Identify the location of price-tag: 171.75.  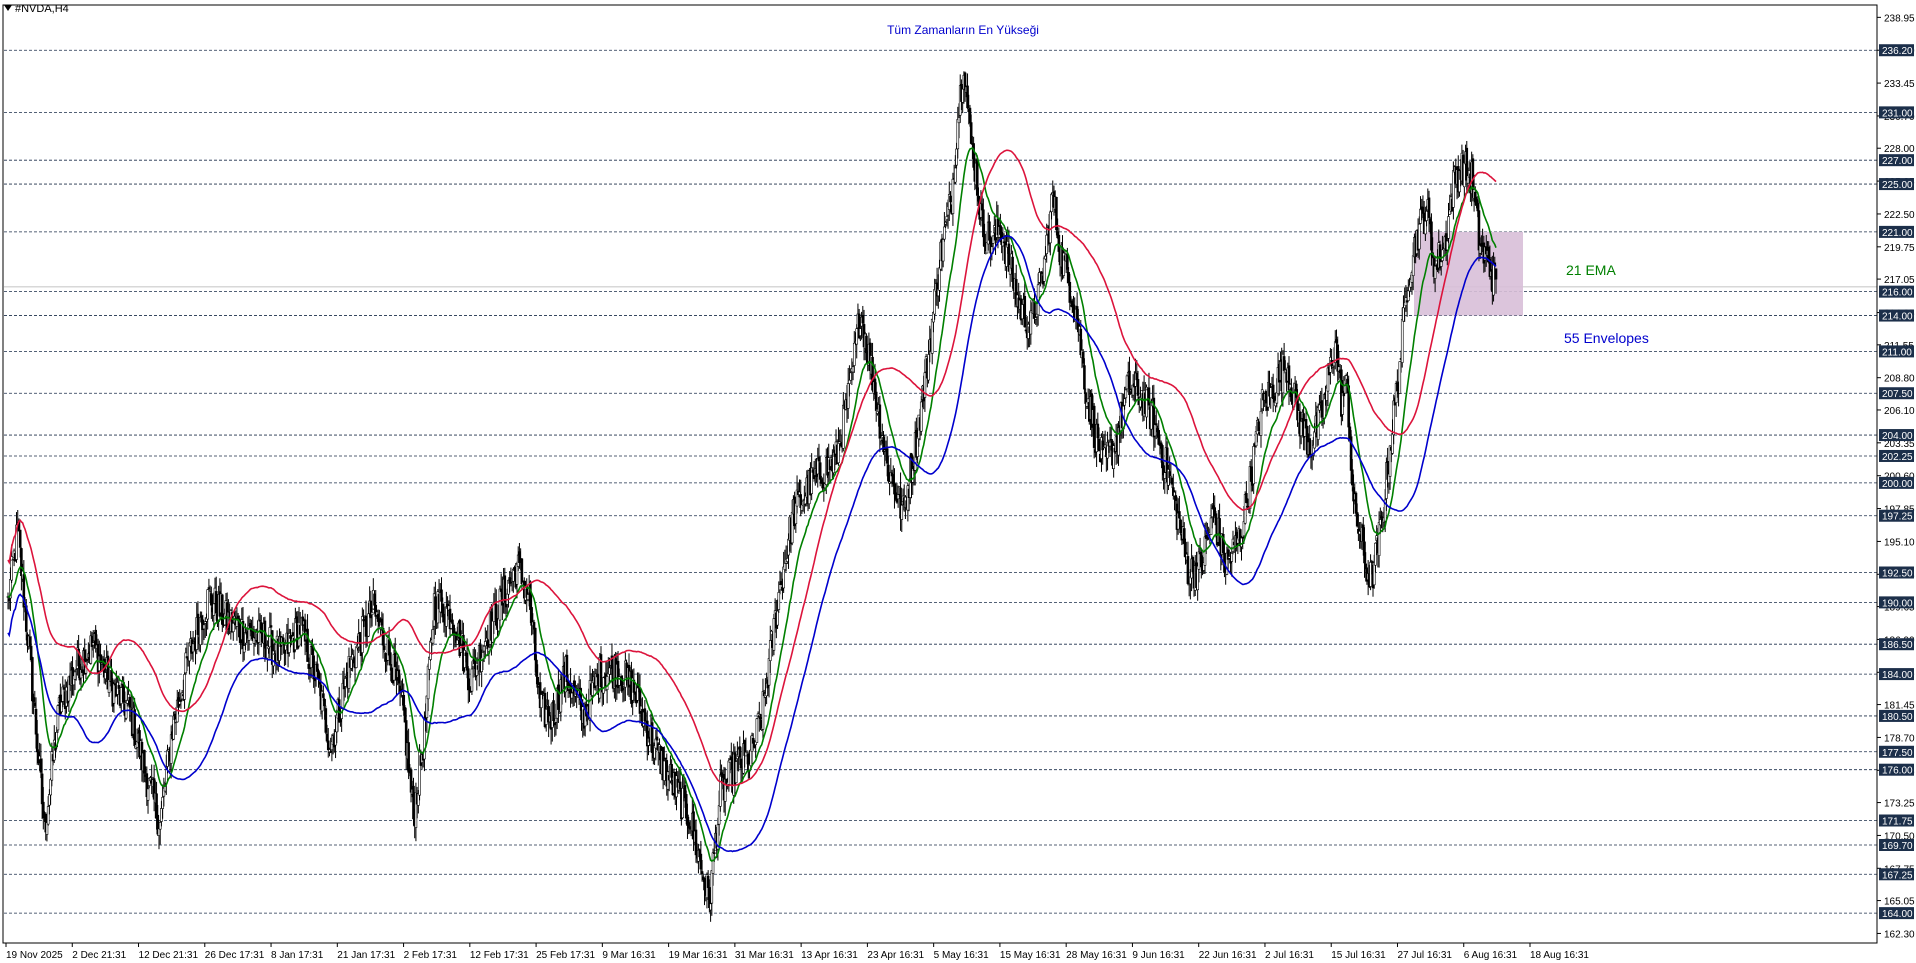
(1896, 820).